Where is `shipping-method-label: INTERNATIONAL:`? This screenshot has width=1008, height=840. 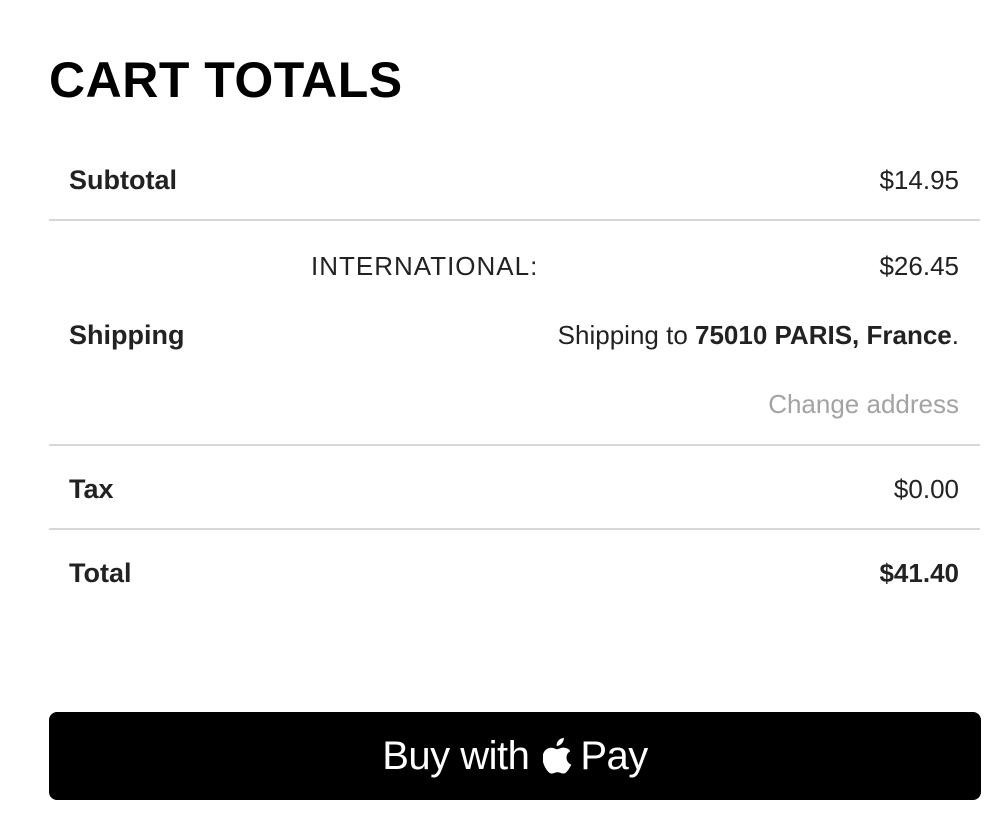 shipping-method-label: INTERNATIONAL: is located at coordinates (425, 266).